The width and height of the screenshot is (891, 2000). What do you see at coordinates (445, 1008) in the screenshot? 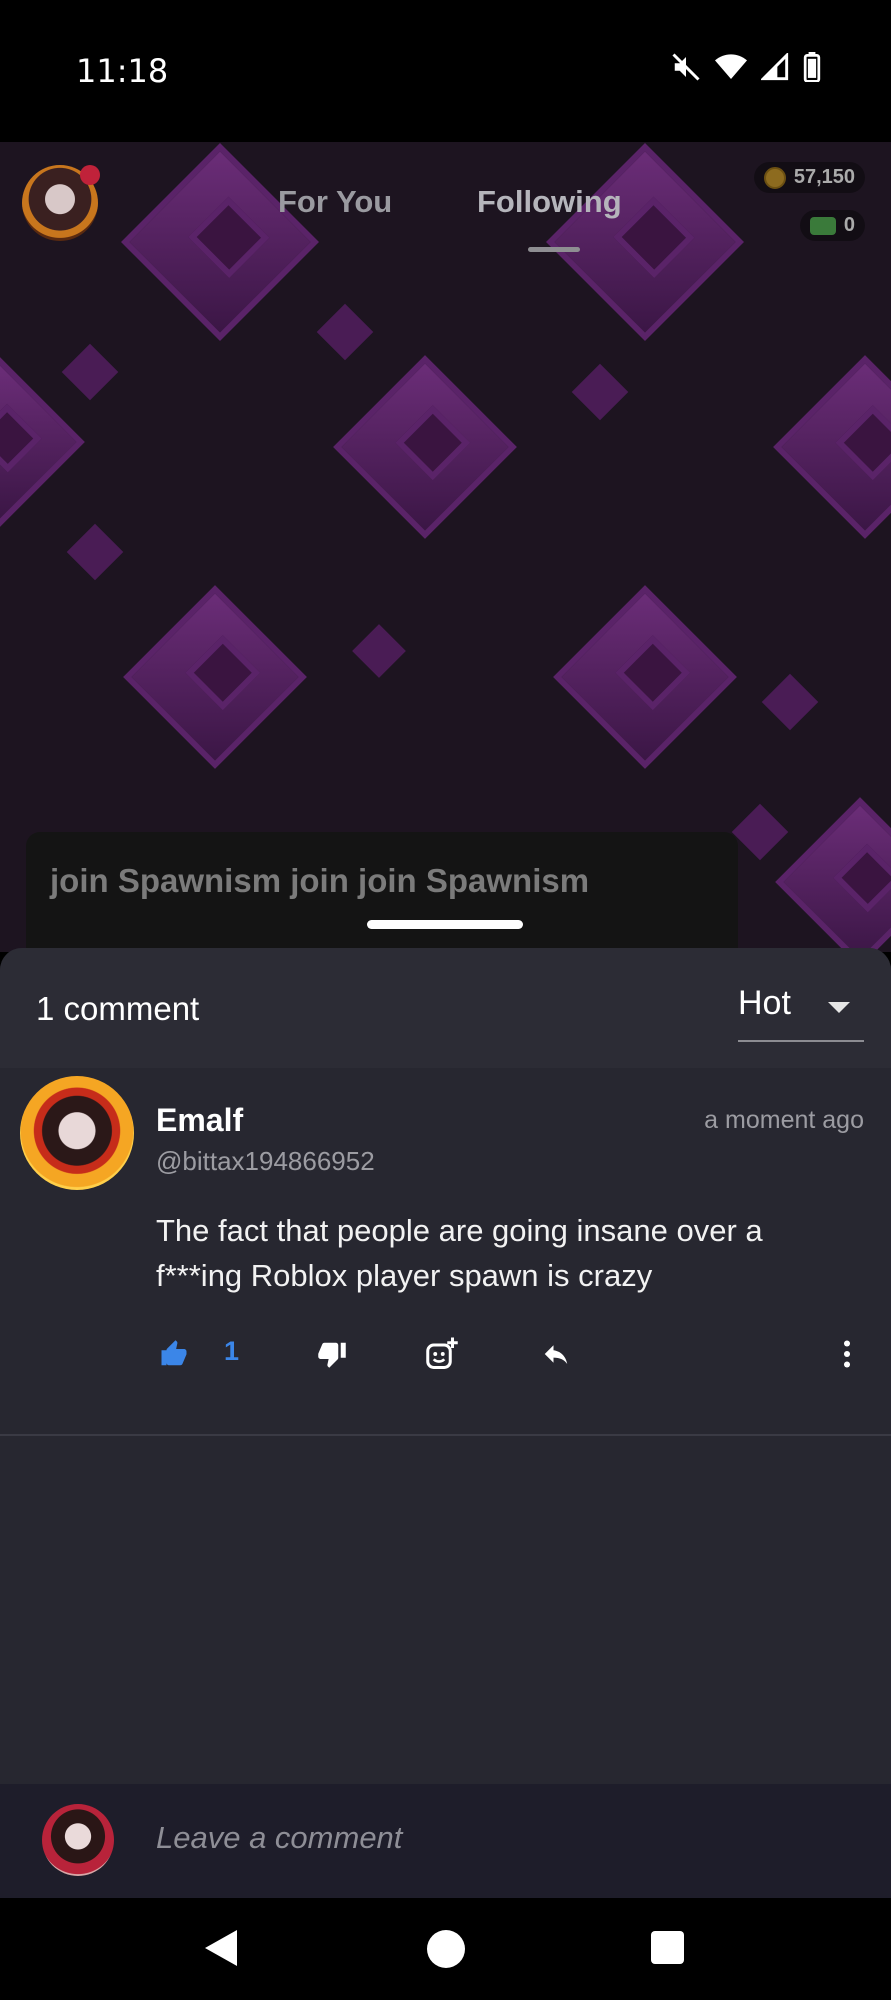
I see `comments-header: 1 comment Hot` at bounding box center [445, 1008].